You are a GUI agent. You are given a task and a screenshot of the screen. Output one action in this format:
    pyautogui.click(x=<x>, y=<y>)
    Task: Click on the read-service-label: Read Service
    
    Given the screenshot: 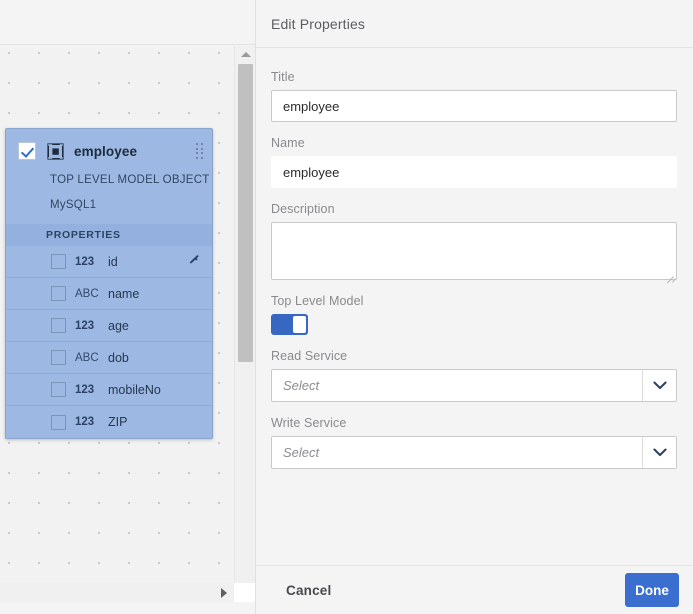 What is the action you would take?
    pyautogui.click(x=309, y=356)
    